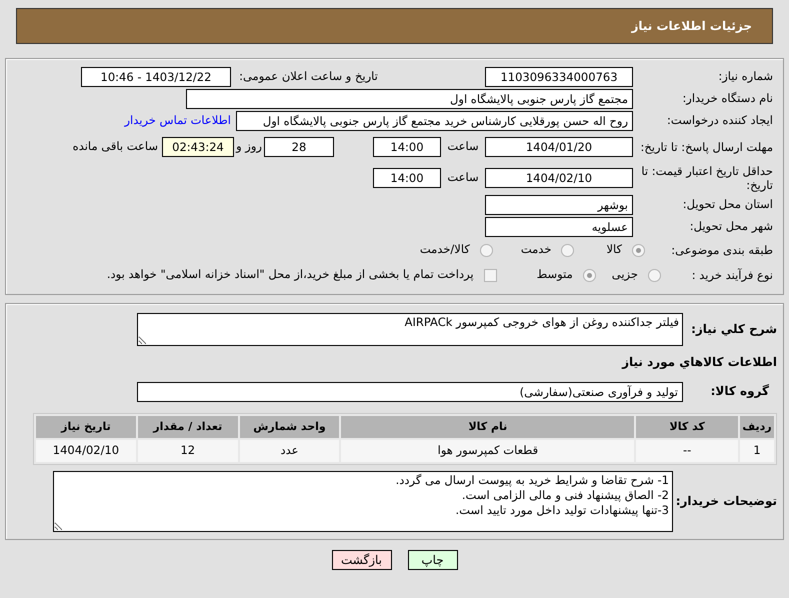 The width and height of the screenshot is (789, 598). What do you see at coordinates (559, 204) in the screenshot?
I see `text-field: بوشهر` at bounding box center [559, 204].